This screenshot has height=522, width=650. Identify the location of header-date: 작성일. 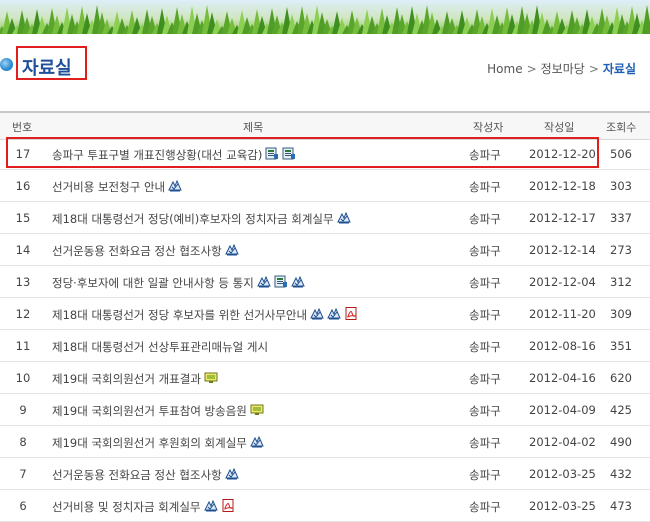
(559, 127).